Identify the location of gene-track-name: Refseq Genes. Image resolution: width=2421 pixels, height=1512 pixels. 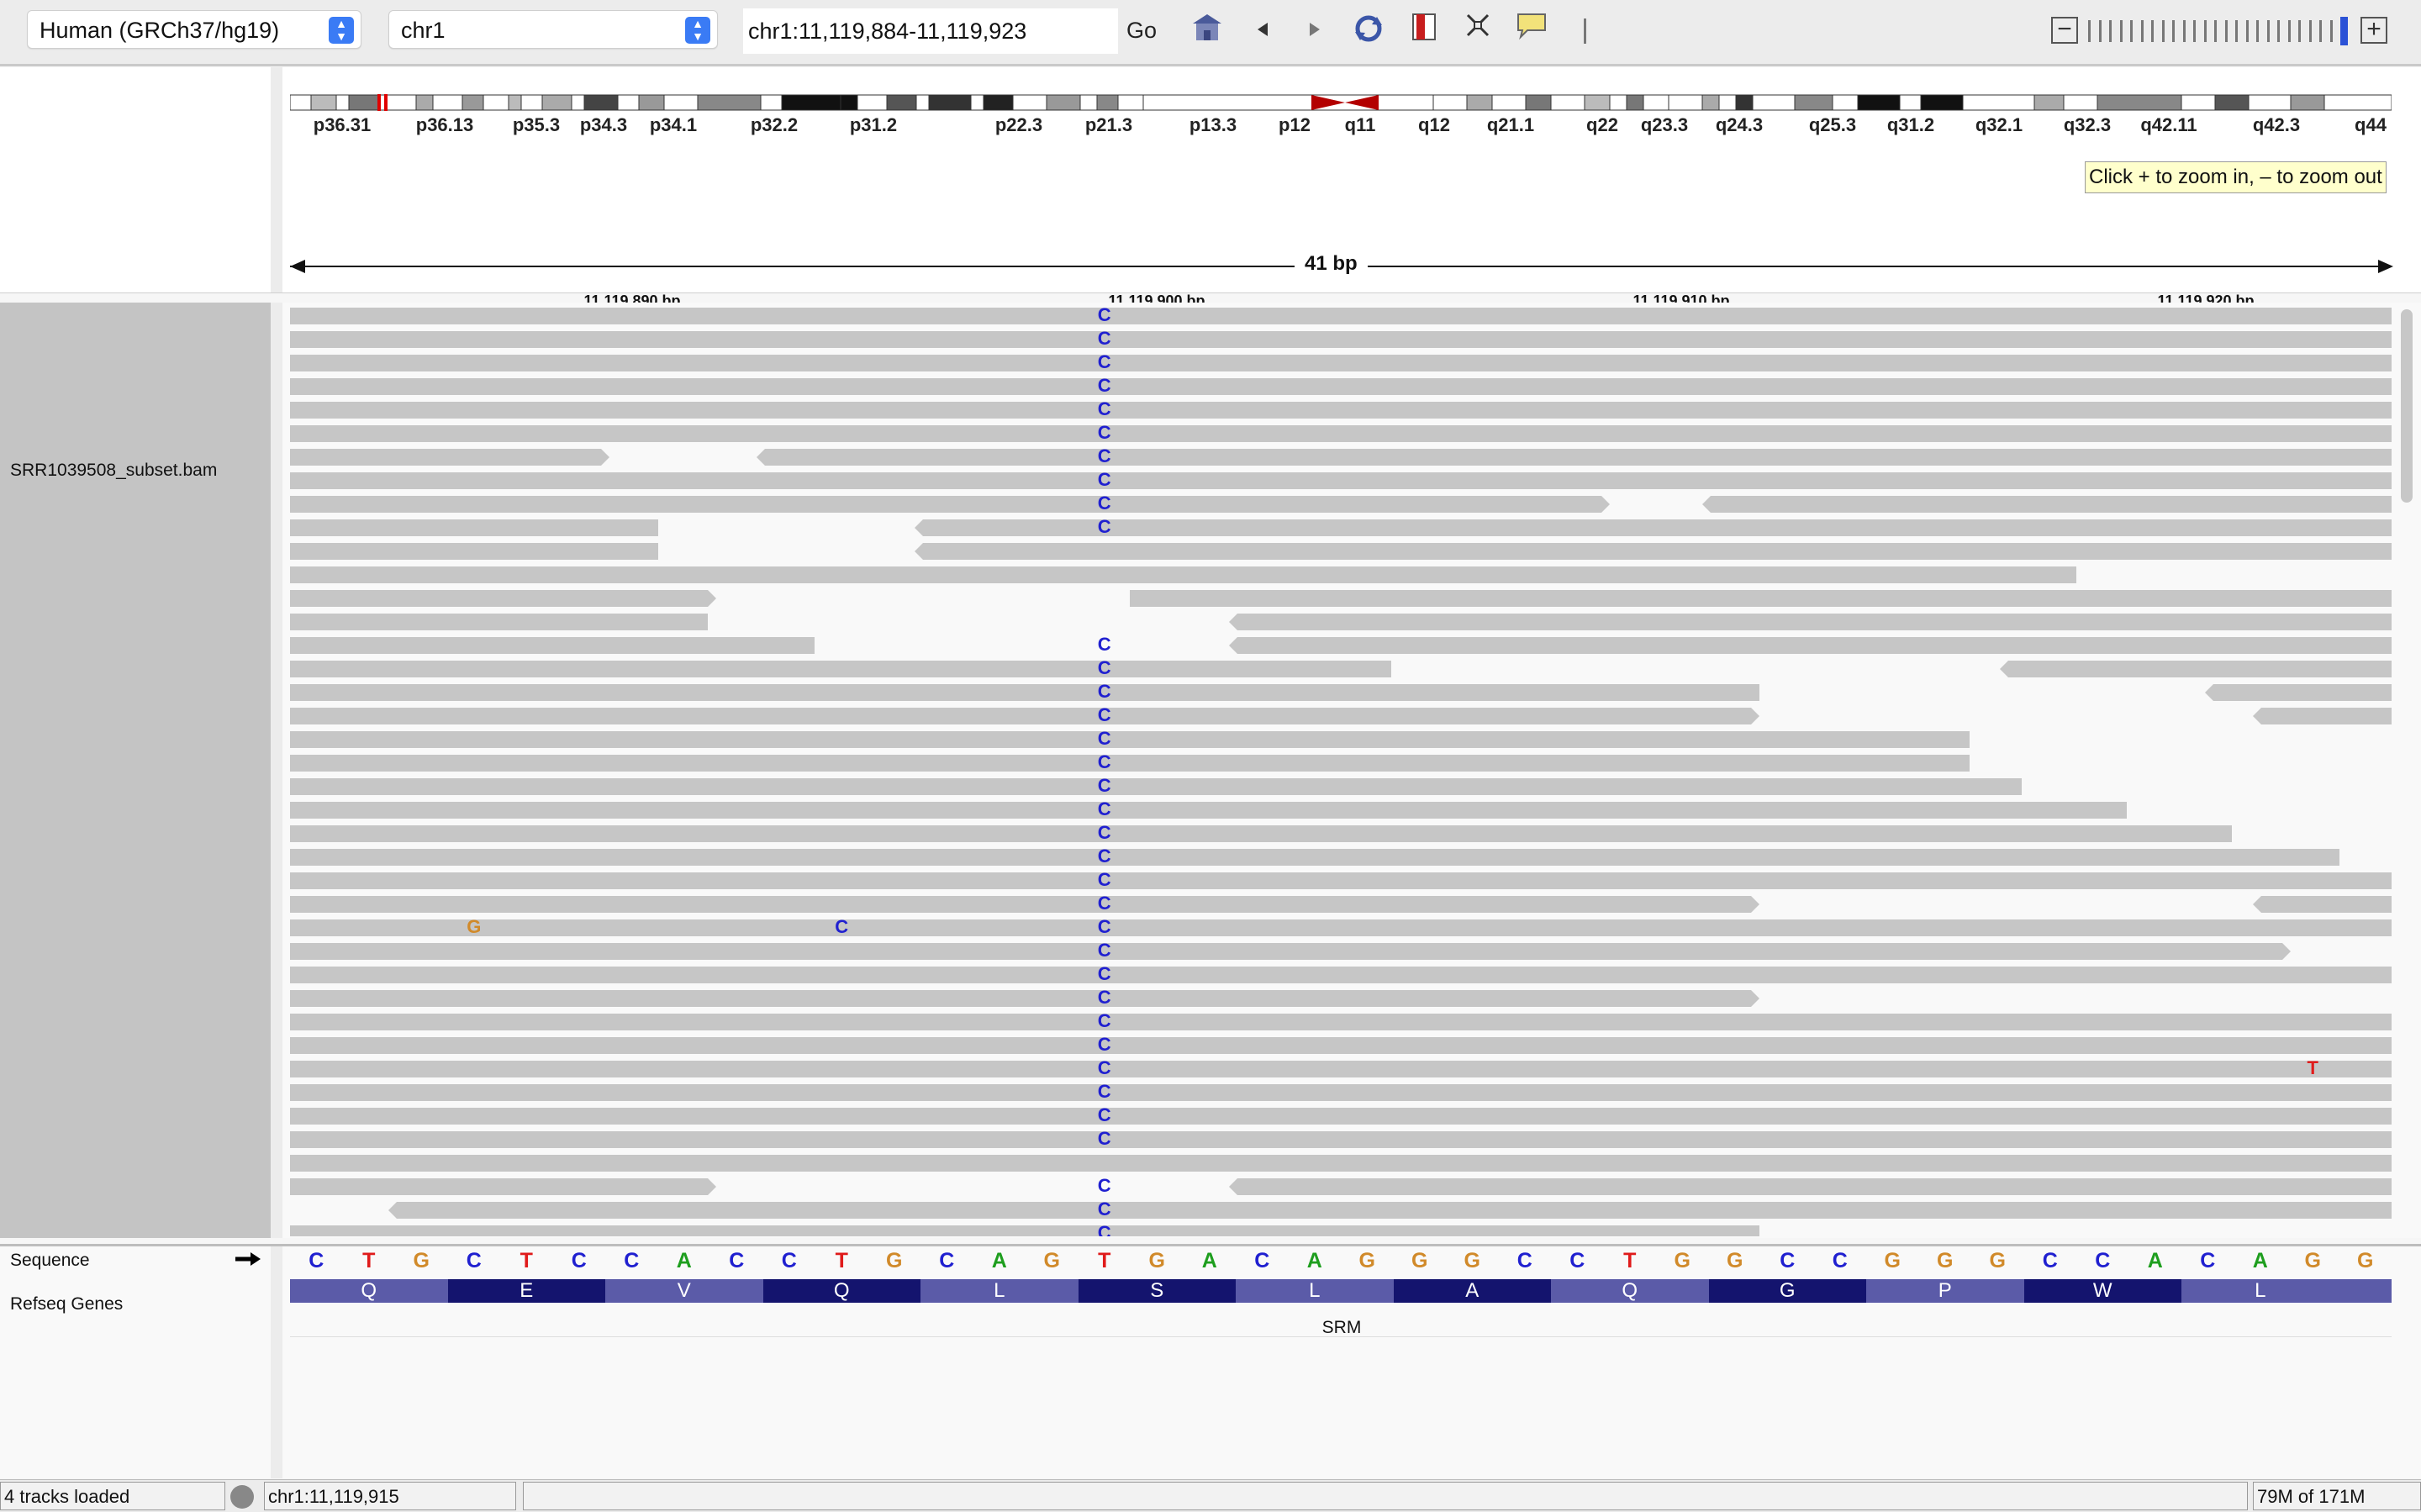
(66, 1304).